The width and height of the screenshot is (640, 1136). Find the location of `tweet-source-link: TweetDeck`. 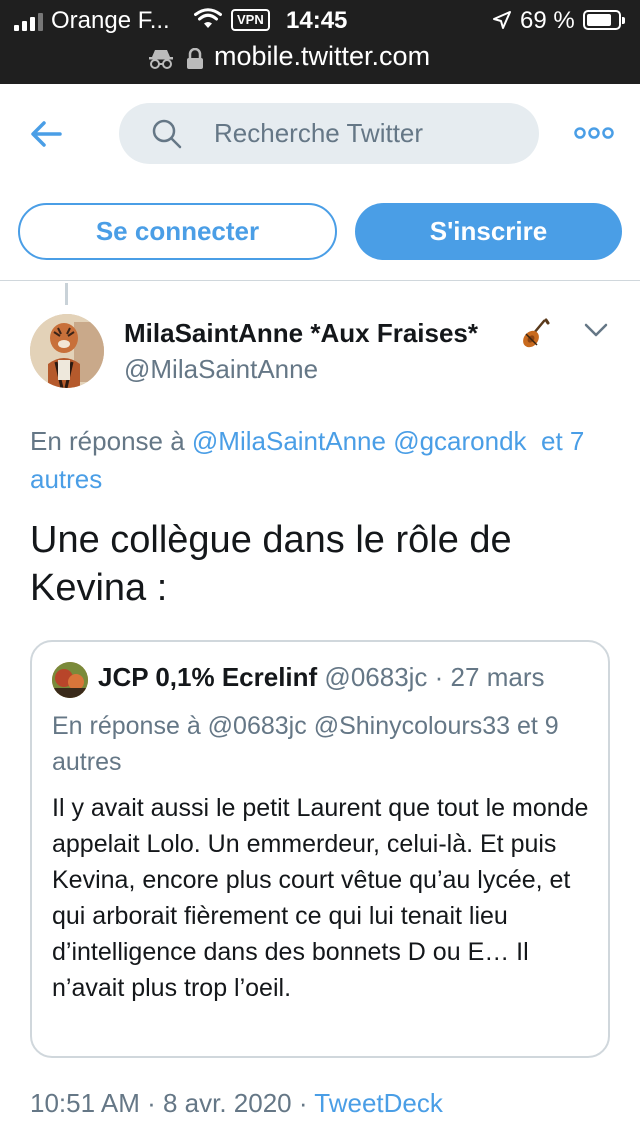

tweet-source-link: TweetDeck is located at coordinates (378, 1103).